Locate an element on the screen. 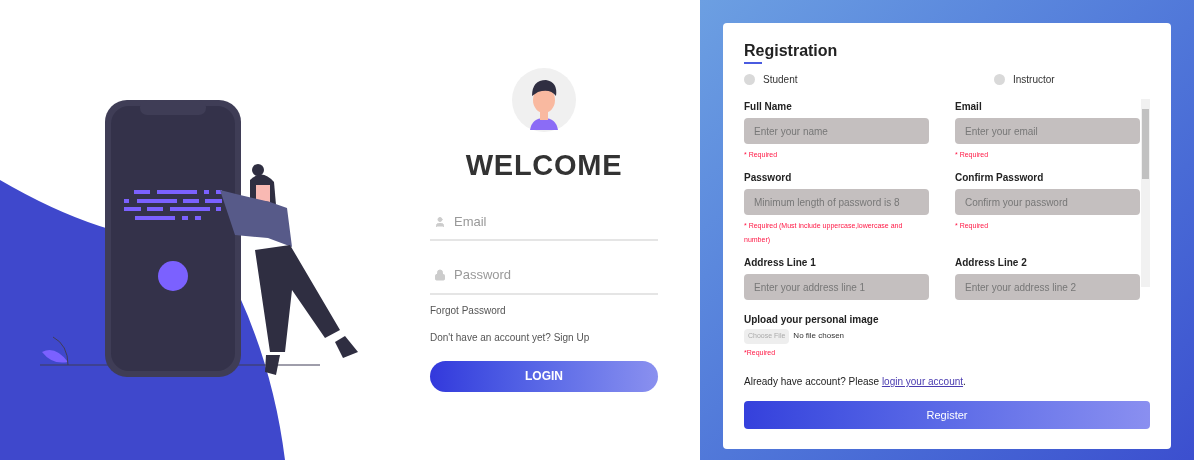  field-label: Address Line 2 is located at coordinates (991, 263).